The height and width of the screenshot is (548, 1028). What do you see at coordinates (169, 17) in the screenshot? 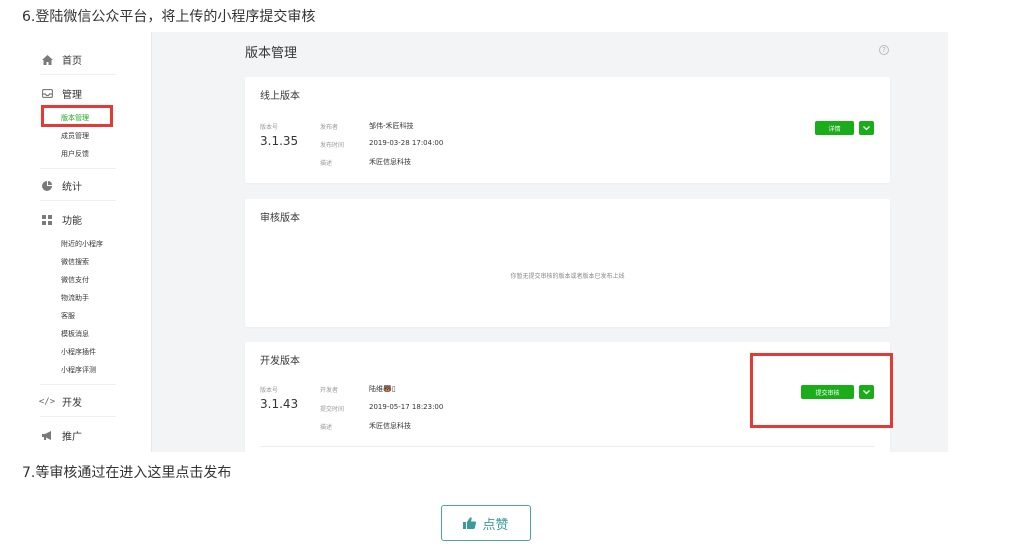
I see `step-6-heading: 6.登陆微信公众平台，将上传的小程序提交审核` at bounding box center [169, 17].